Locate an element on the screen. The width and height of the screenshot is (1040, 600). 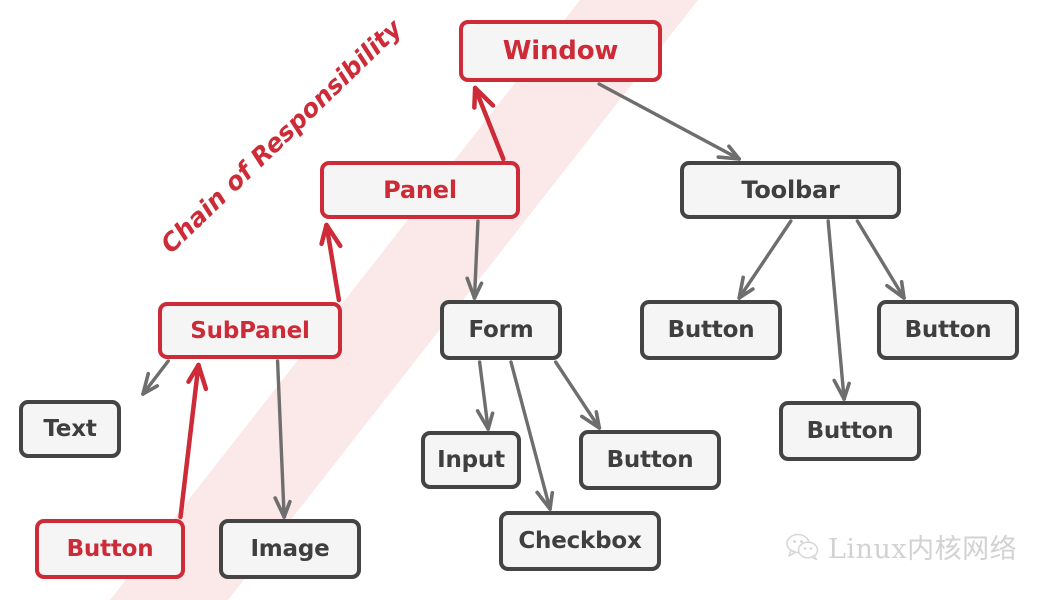
node-label: Panel is located at coordinates (420, 190).